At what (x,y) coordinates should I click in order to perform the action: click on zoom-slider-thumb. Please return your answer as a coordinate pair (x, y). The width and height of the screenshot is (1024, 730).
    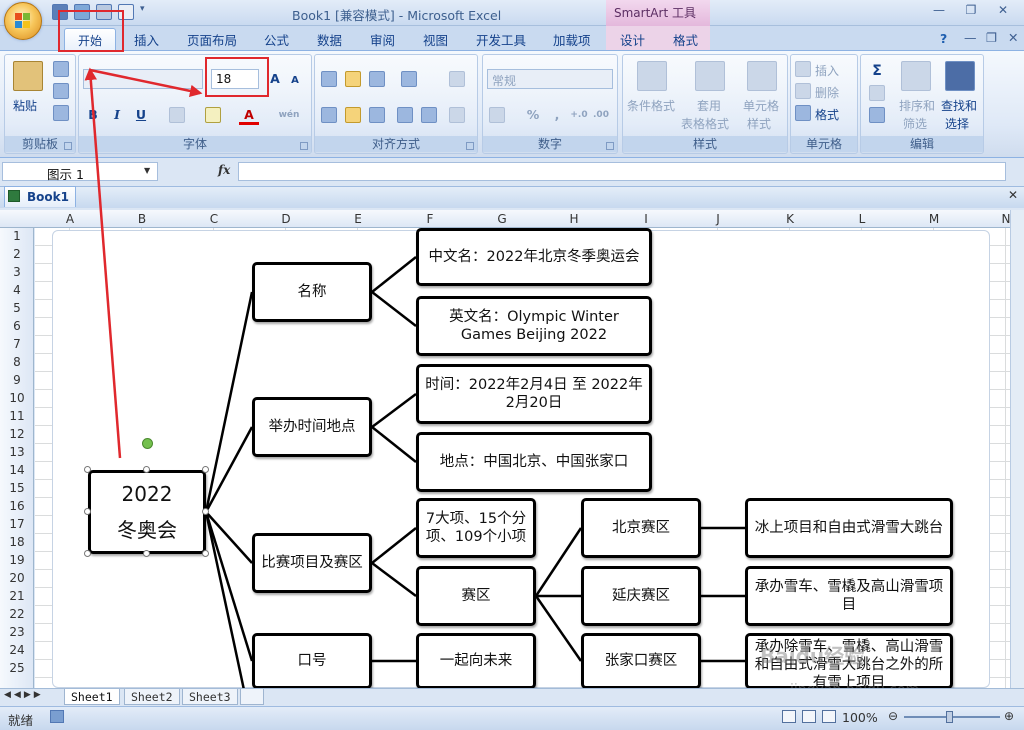
    Looking at the image, I should click on (949, 717).